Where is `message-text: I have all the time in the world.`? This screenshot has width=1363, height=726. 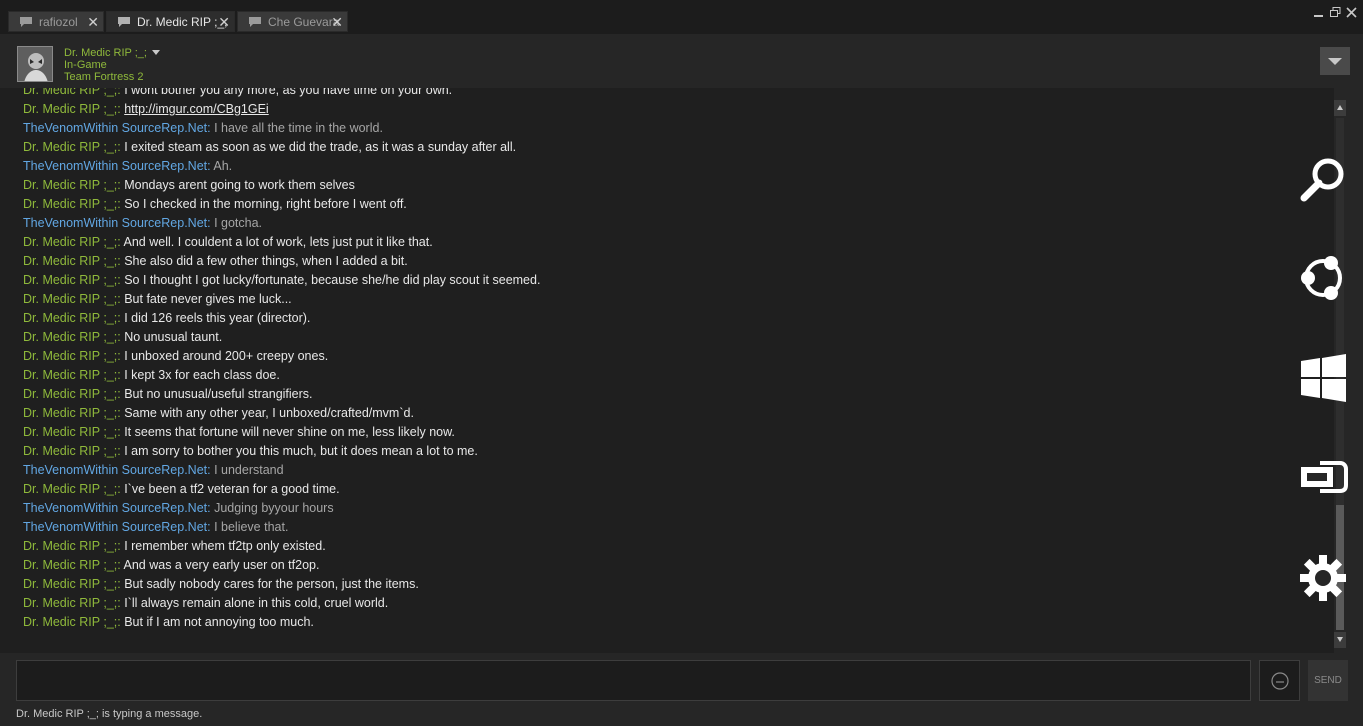 message-text: I have all the time in the world. is located at coordinates (298, 128).